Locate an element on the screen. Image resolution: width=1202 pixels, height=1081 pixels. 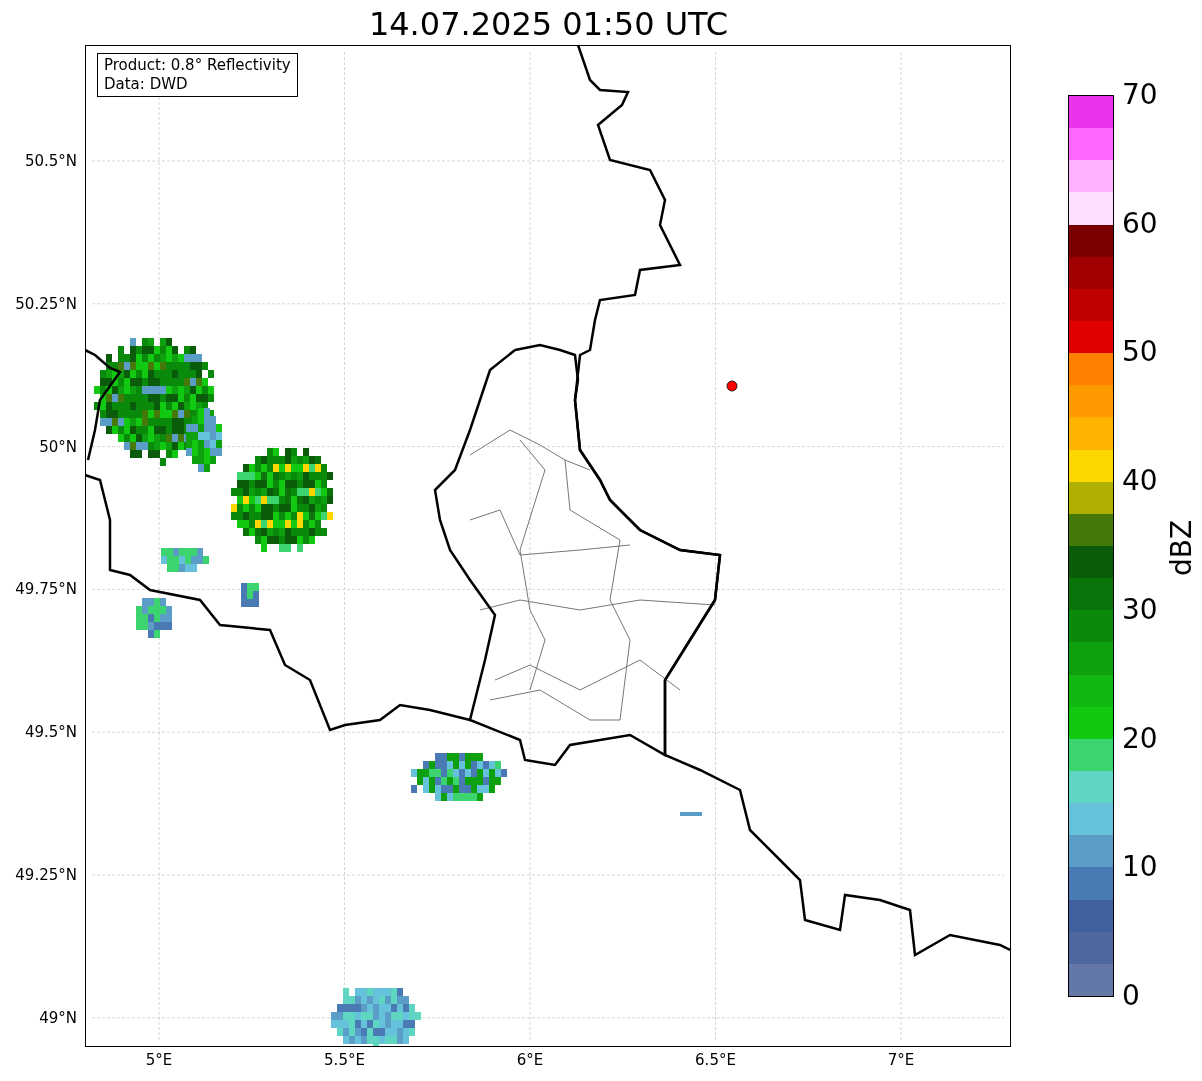
latitude-label: 49°N is located at coordinates (58, 1017).